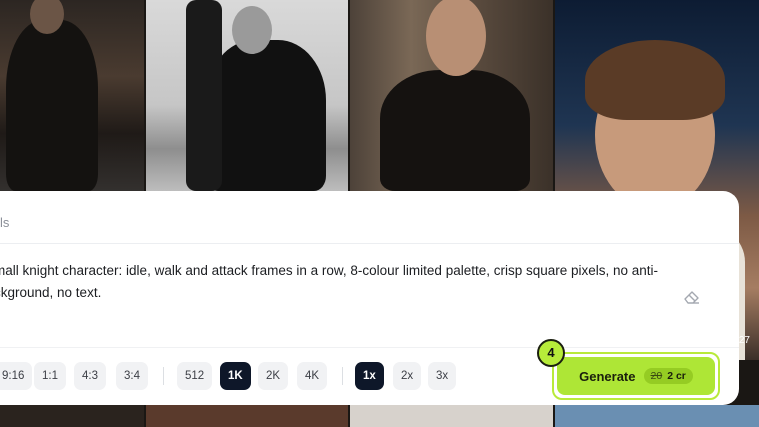  What do you see at coordinates (90, 376) in the screenshot?
I see `aspect-ratio-chip: 4:3` at bounding box center [90, 376].